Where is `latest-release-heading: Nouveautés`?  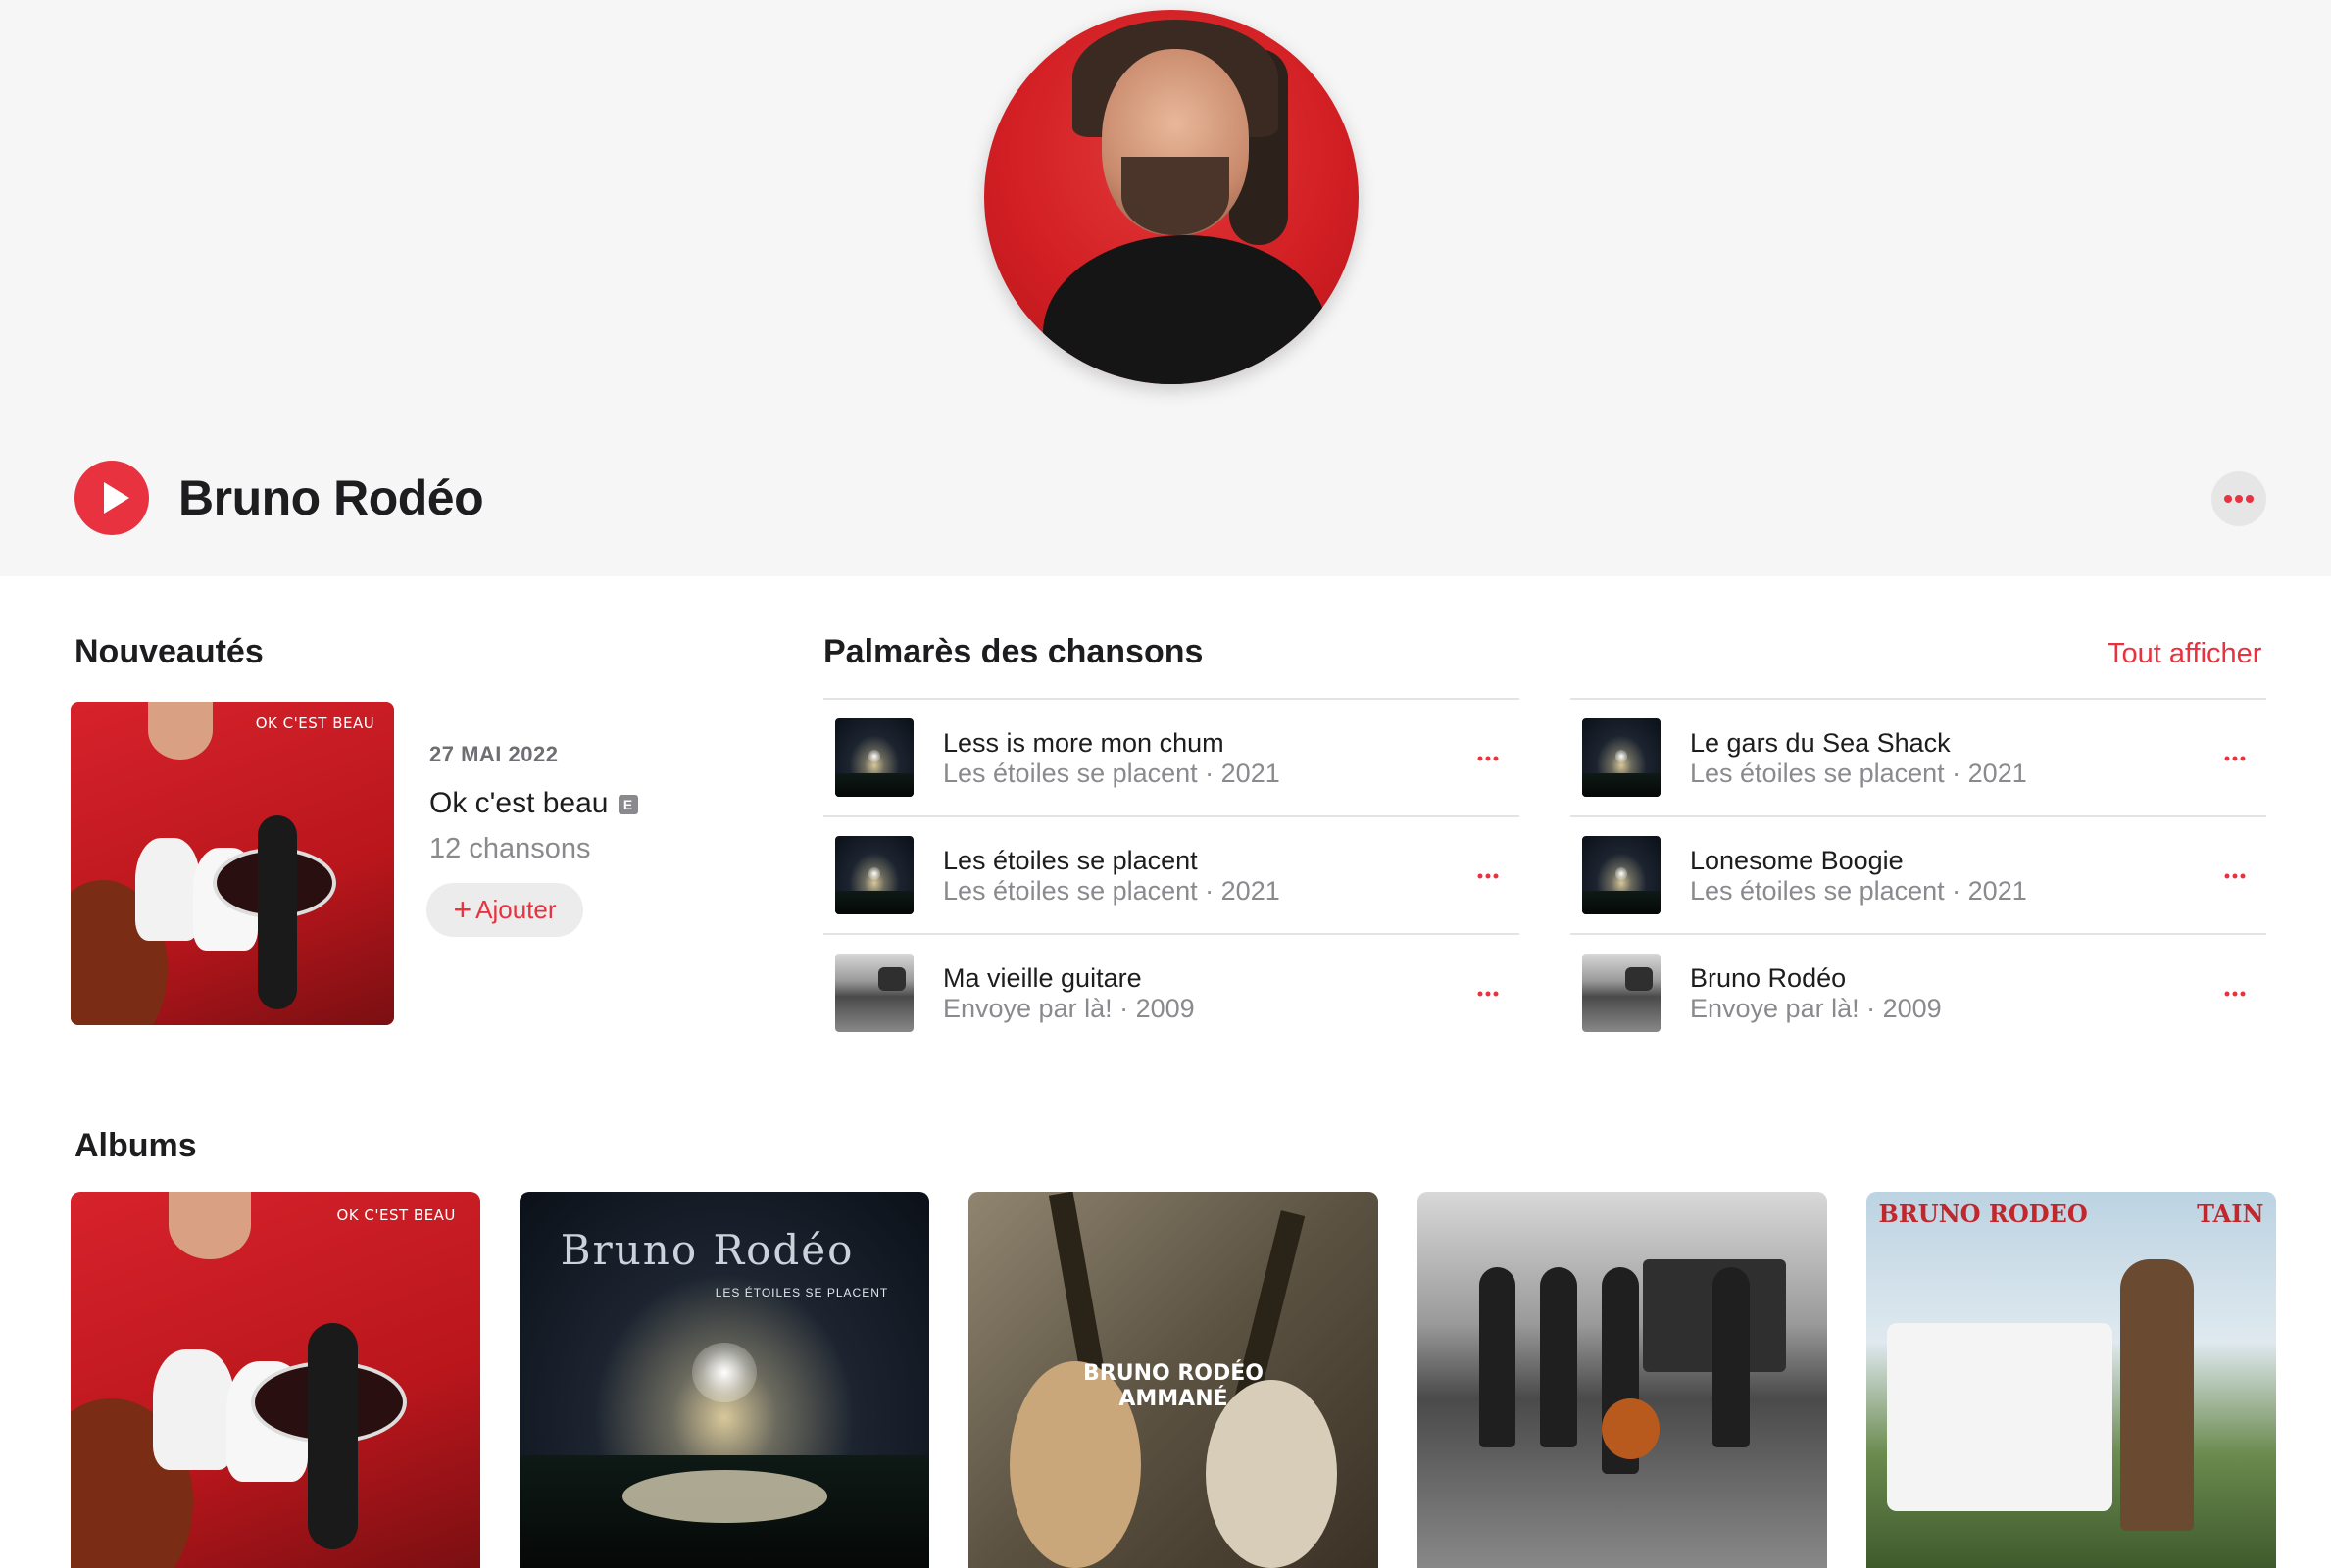 latest-release-heading: Nouveautés is located at coordinates (169, 651).